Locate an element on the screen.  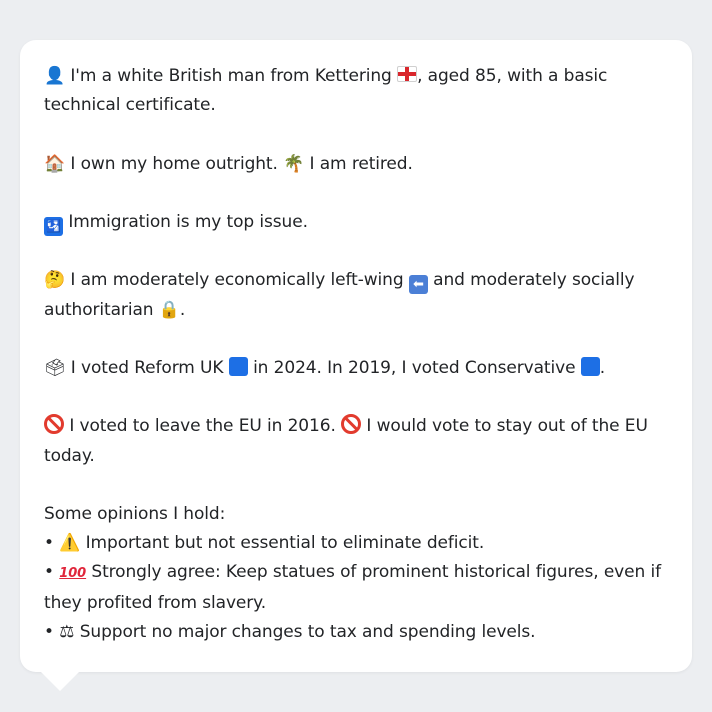
reform-blue-square-icon is located at coordinates (238, 366).